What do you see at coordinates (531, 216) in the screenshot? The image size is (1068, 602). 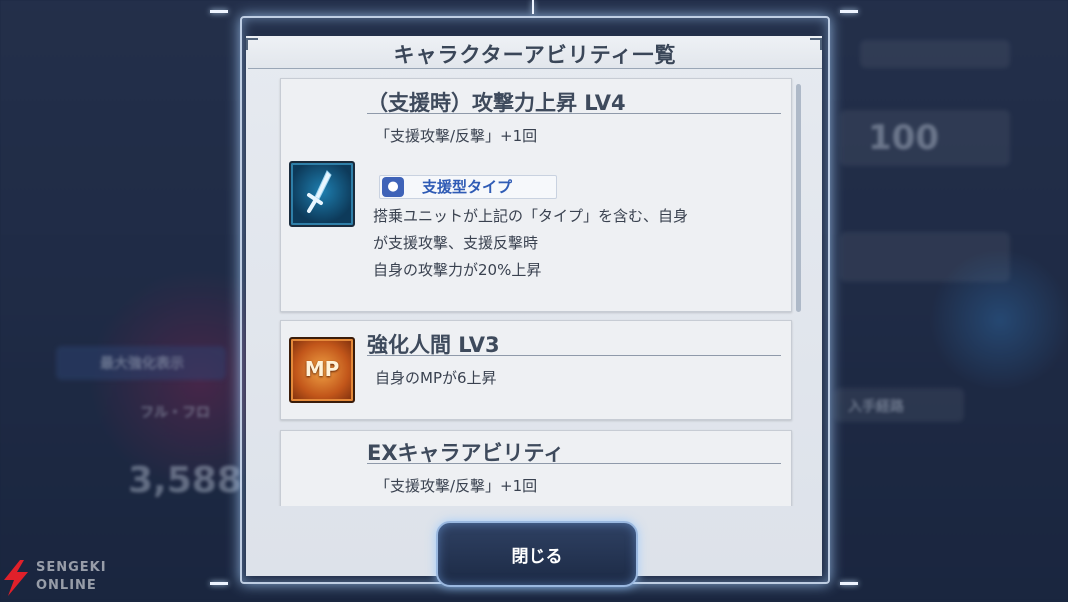 I see `ability-desc-line: 搭乗ユニットが上記の「タイプ」を含む、自身` at bounding box center [531, 216].